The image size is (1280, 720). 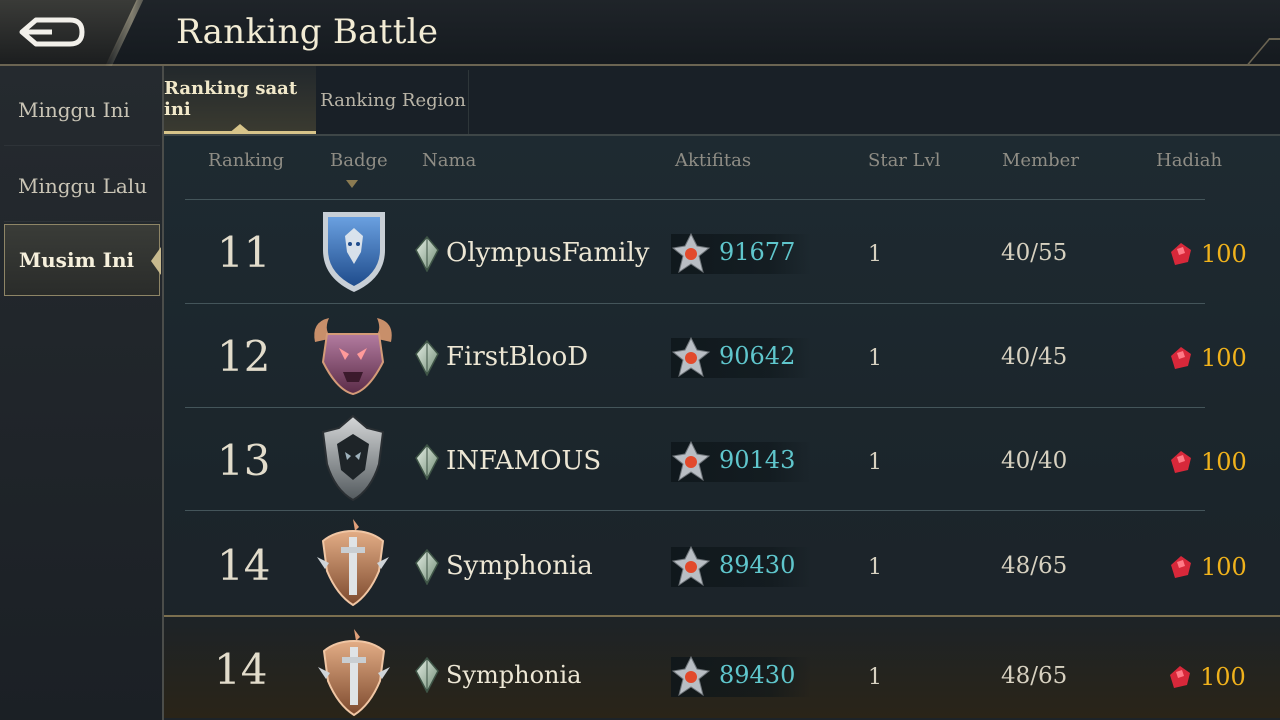 I want to click on header-corner-ornament, so click(x=1262, y=53).